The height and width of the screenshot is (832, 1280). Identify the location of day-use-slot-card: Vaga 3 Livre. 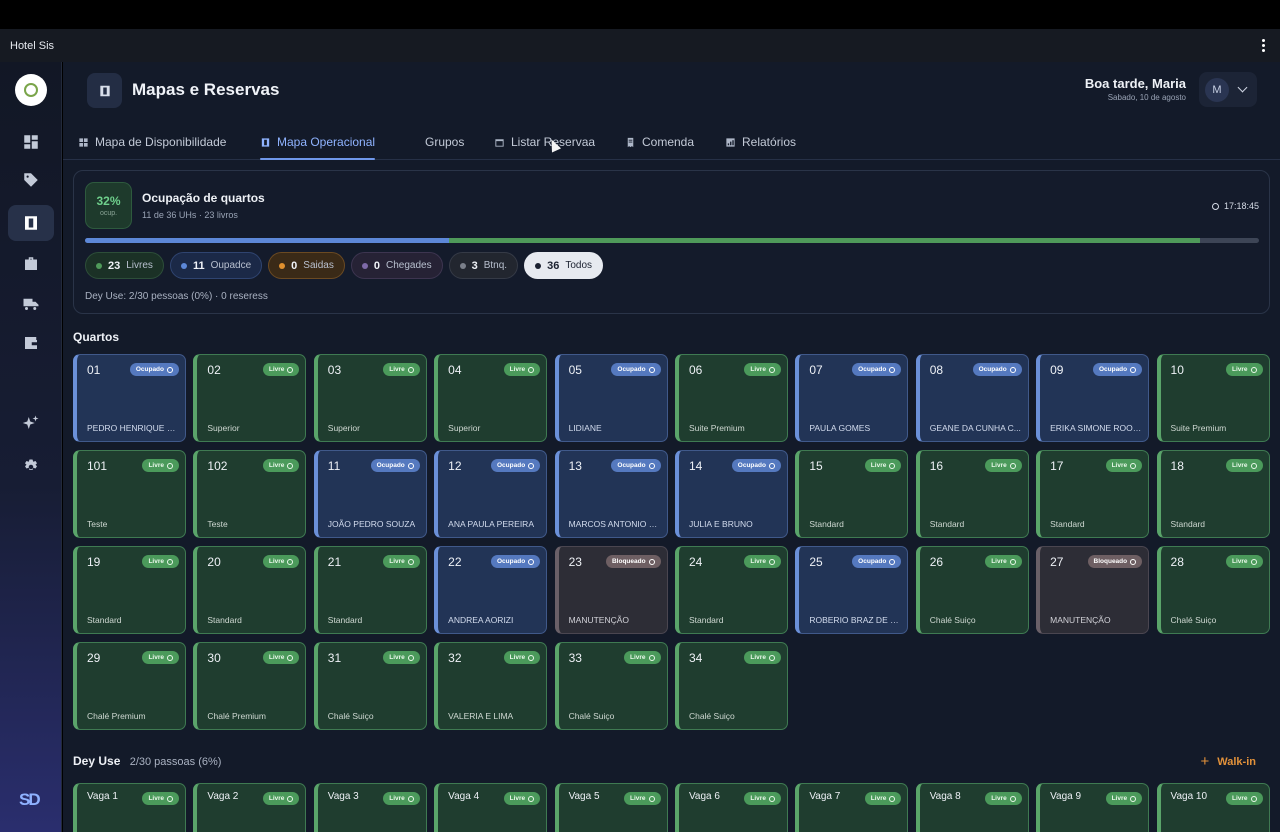
(370, 807).